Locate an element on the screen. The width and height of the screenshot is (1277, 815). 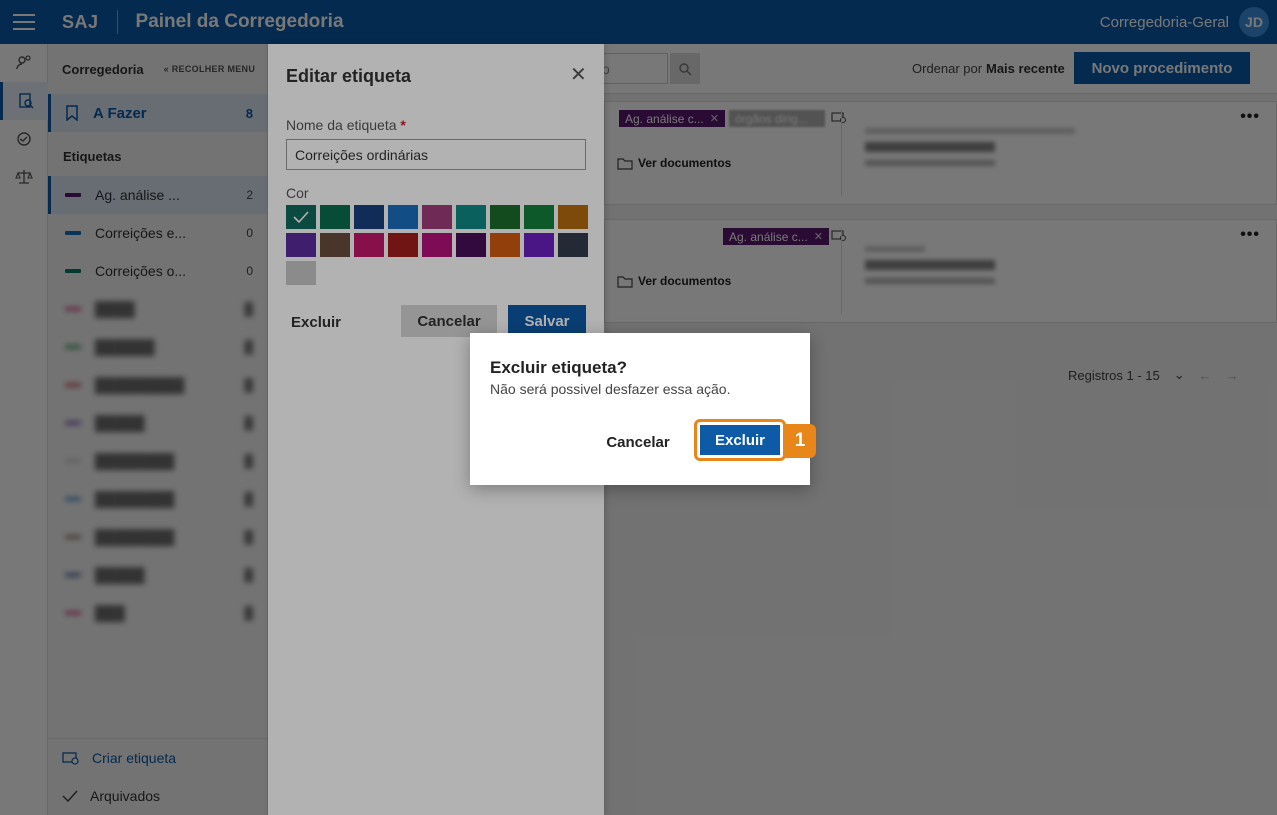
dialog-cancel-button: Cancelar is located at coordinates (638, 442).